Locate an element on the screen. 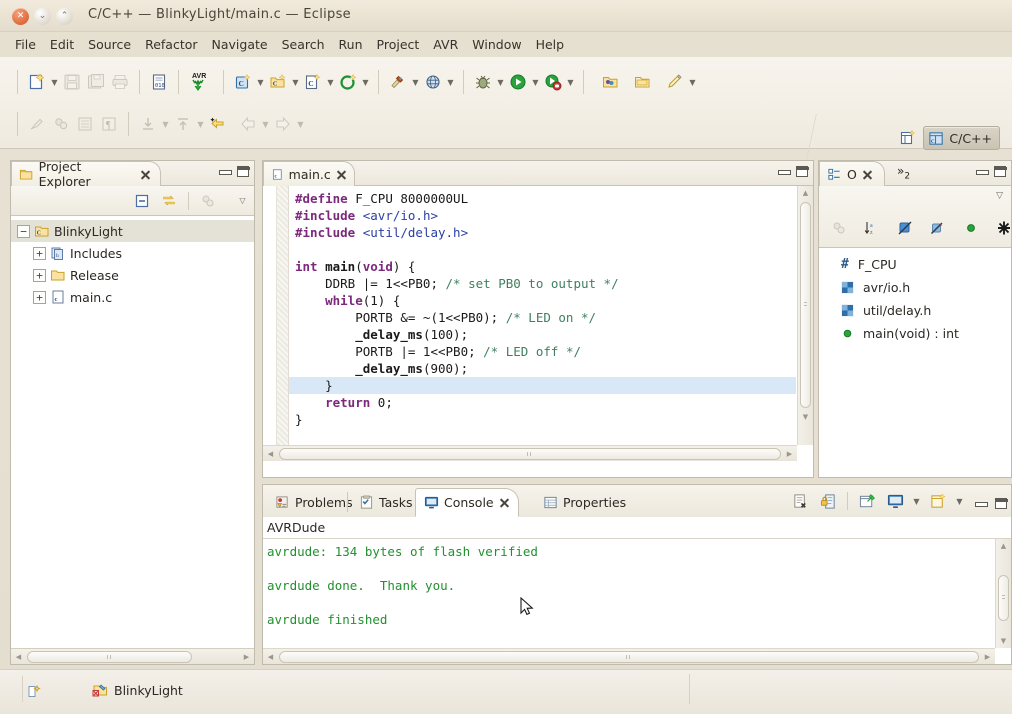  tree-item-mainc: + c main.c is located at coordinates (132, 297).